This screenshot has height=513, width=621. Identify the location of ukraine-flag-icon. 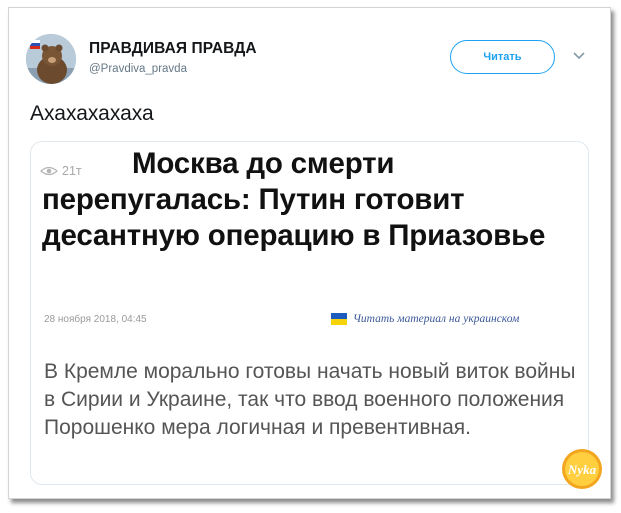
(339, 319).